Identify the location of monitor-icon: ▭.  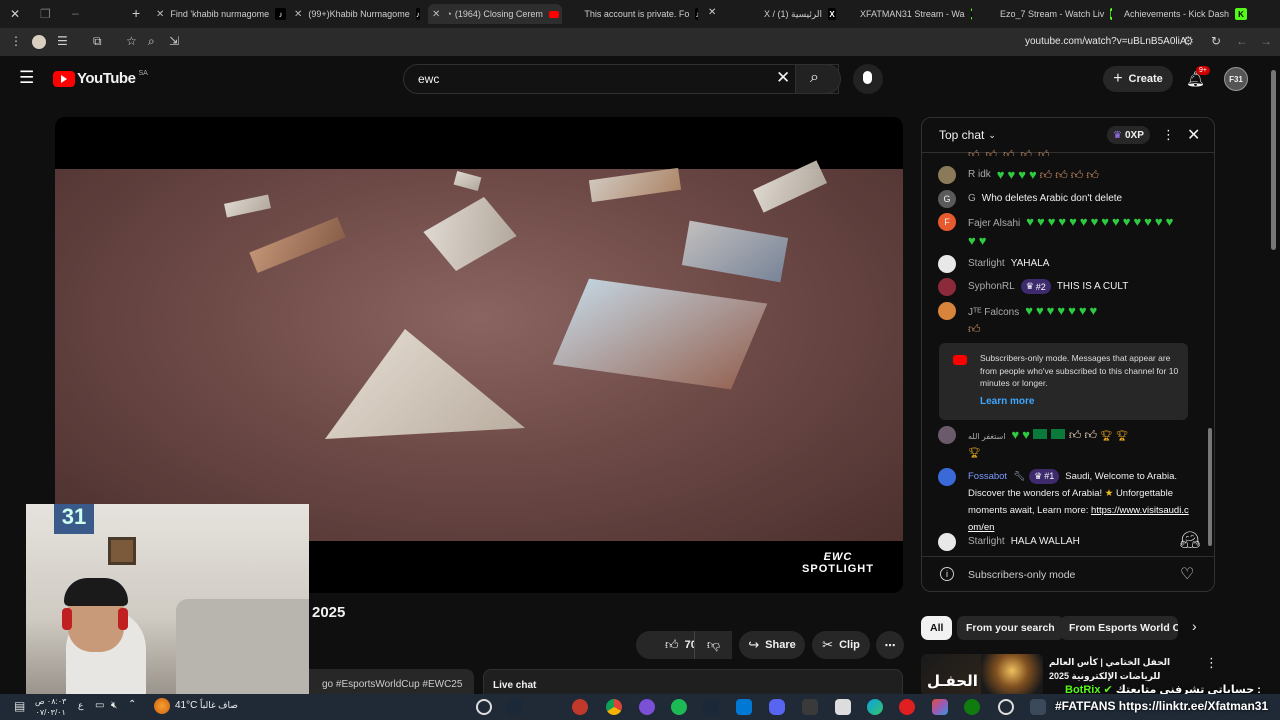
(99, 705).